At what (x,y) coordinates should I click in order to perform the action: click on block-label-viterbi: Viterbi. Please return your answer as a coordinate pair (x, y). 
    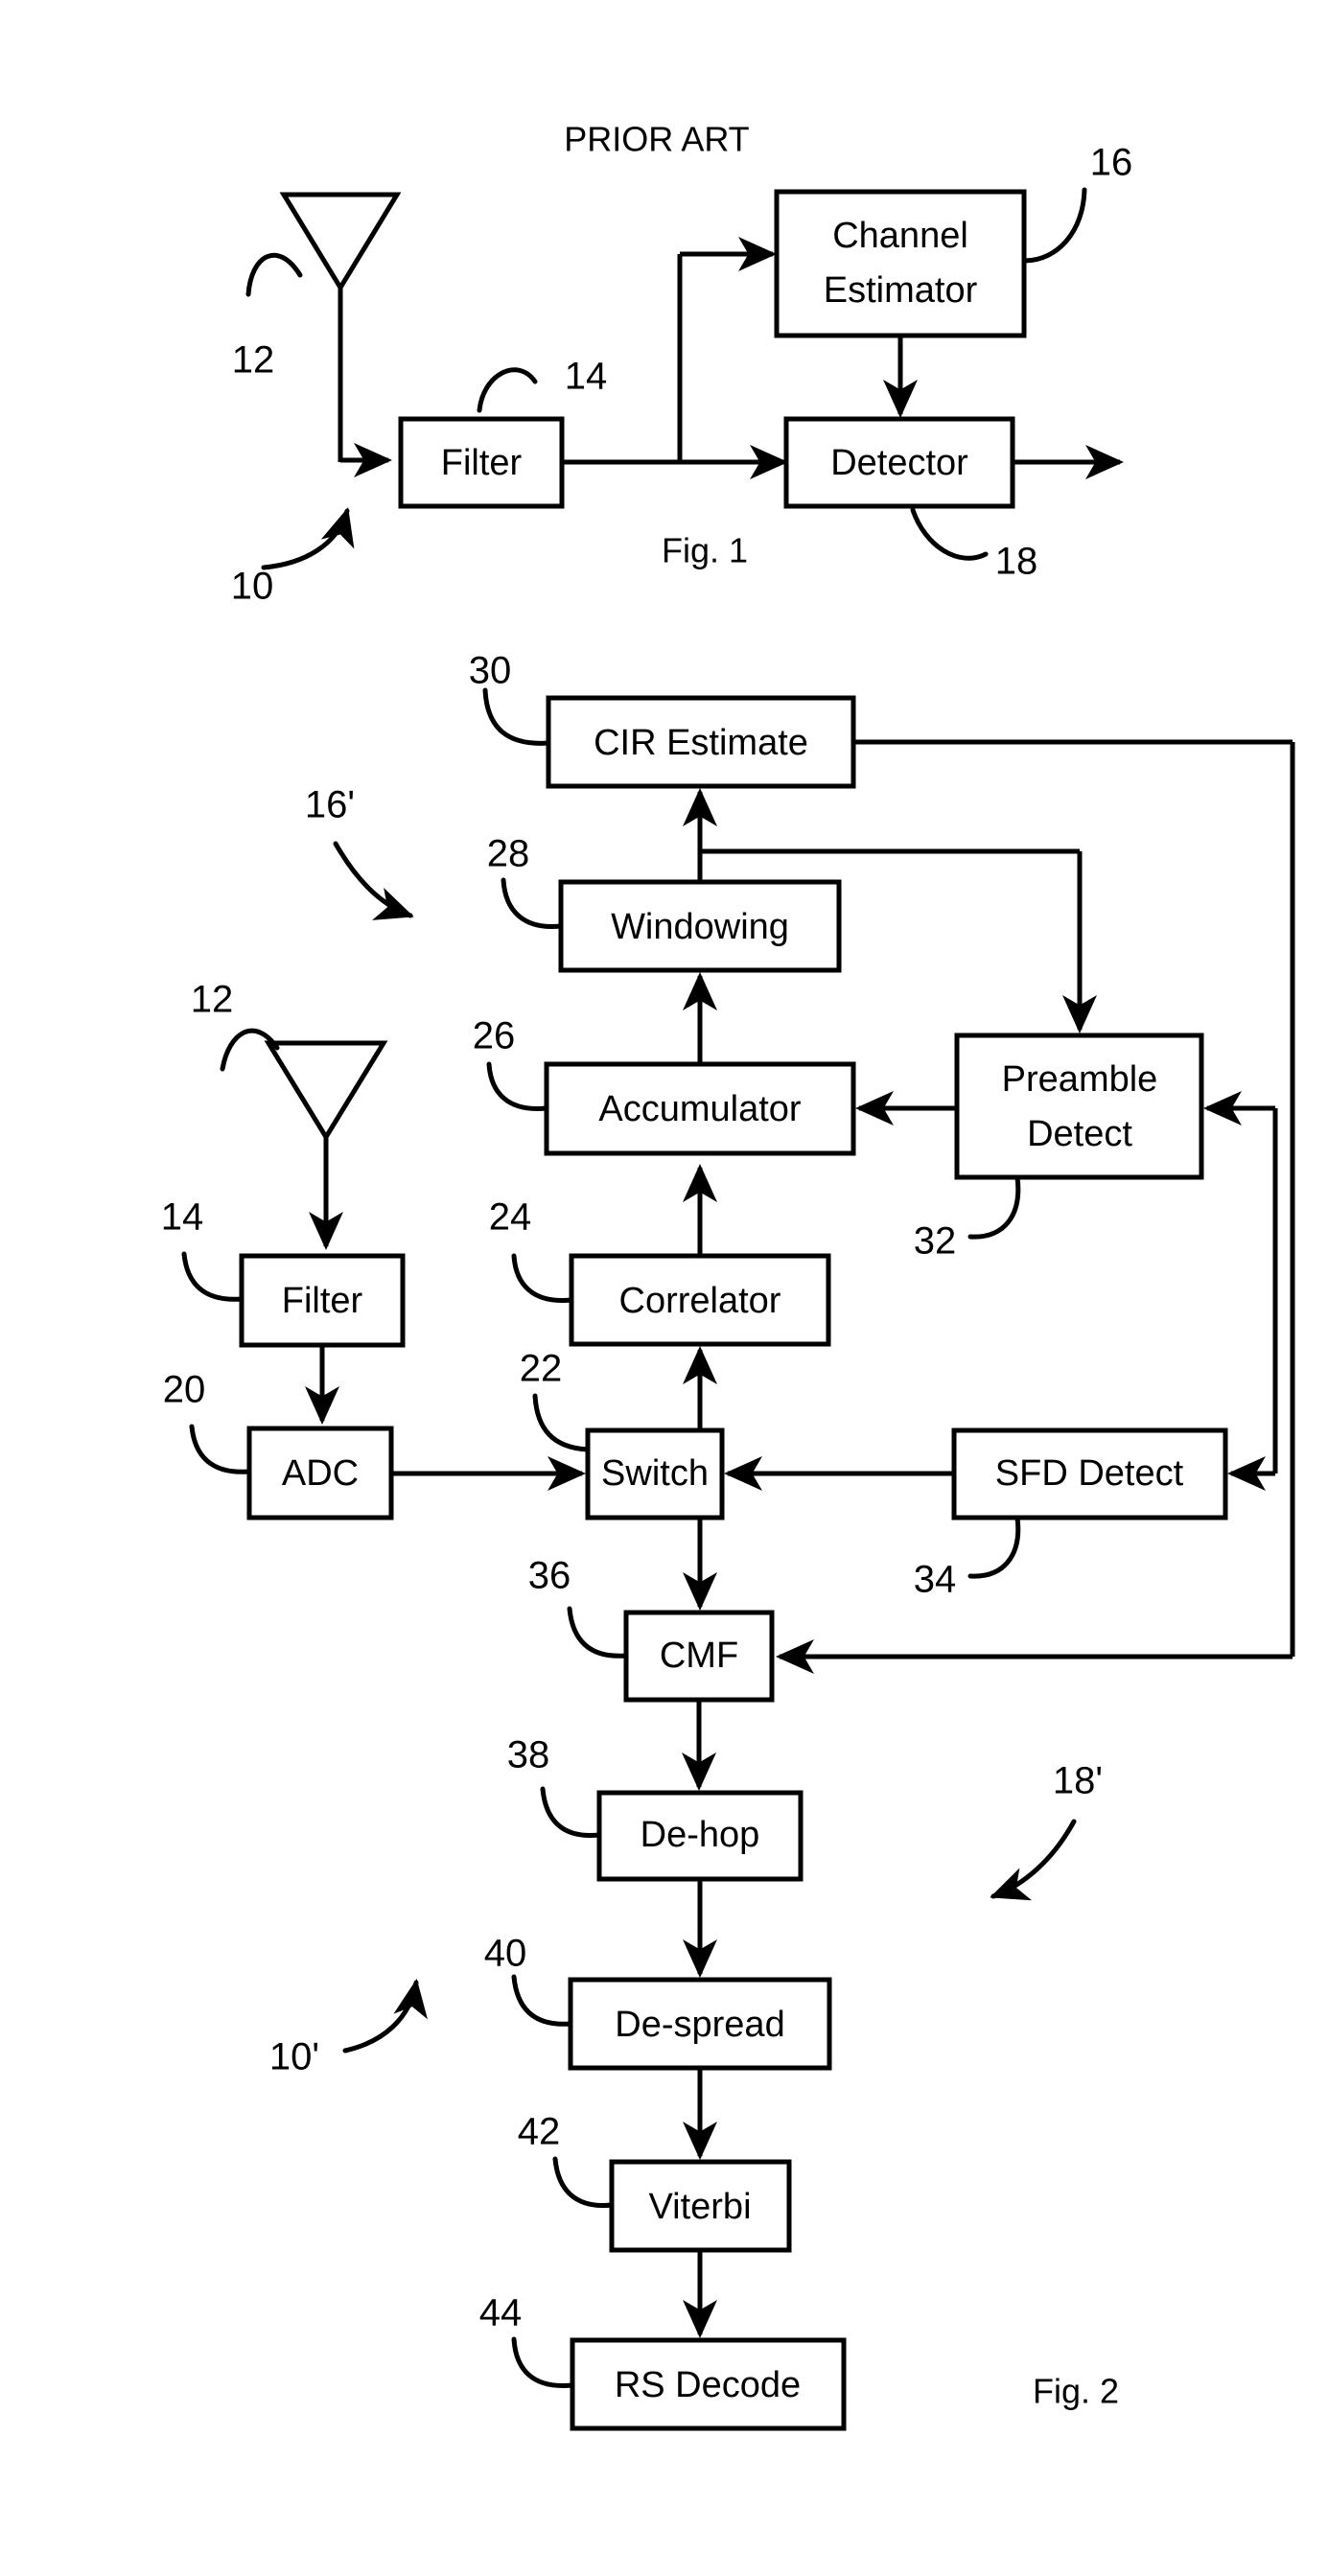
    Looking at the image, I should click on (699, 2207).